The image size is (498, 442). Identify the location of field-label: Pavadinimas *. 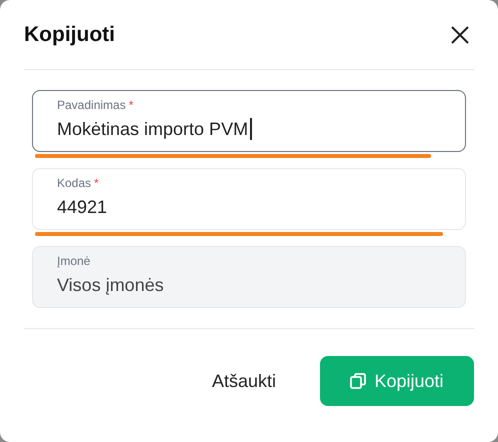
(95, 105).